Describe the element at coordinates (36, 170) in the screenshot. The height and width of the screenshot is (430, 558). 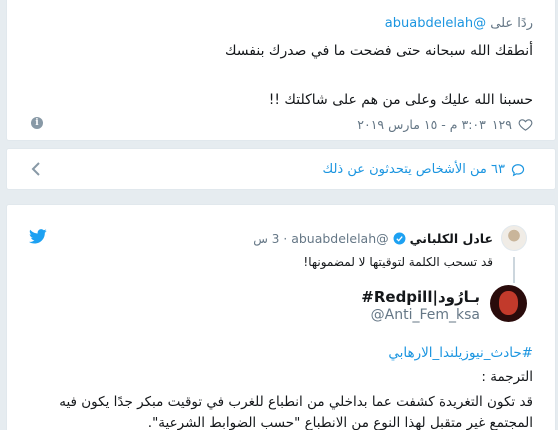
I see `chevron-left-icon` at that location.